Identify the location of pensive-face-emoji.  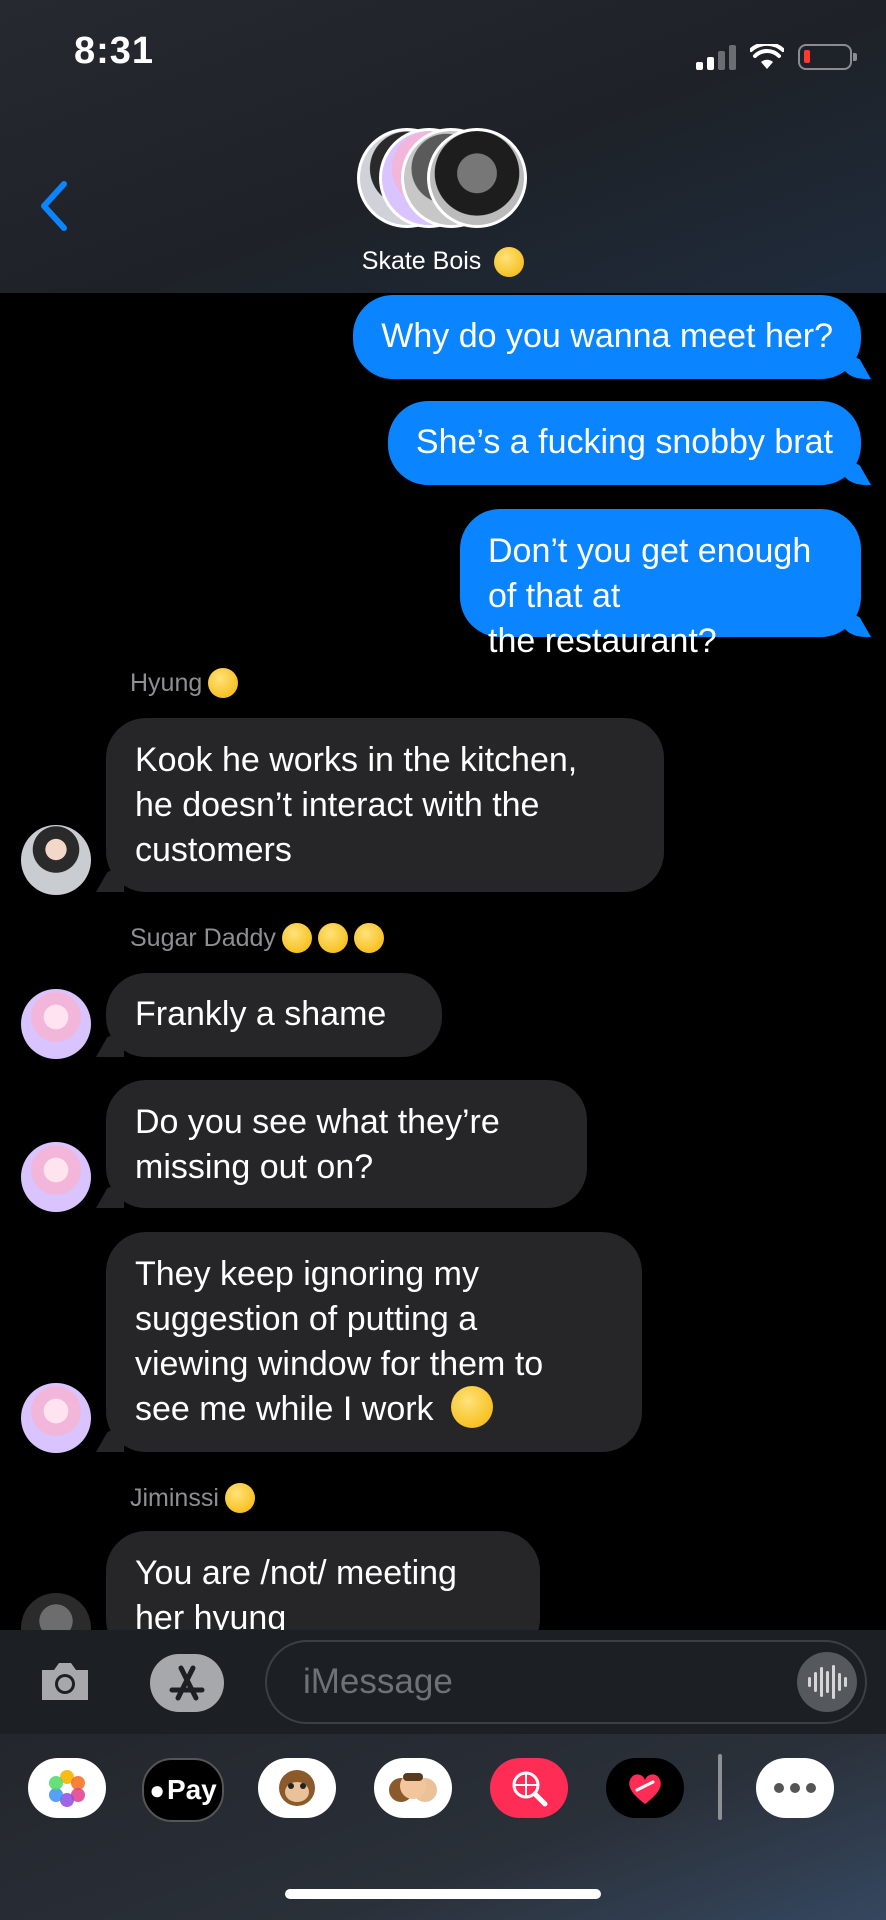
(472, 1407).